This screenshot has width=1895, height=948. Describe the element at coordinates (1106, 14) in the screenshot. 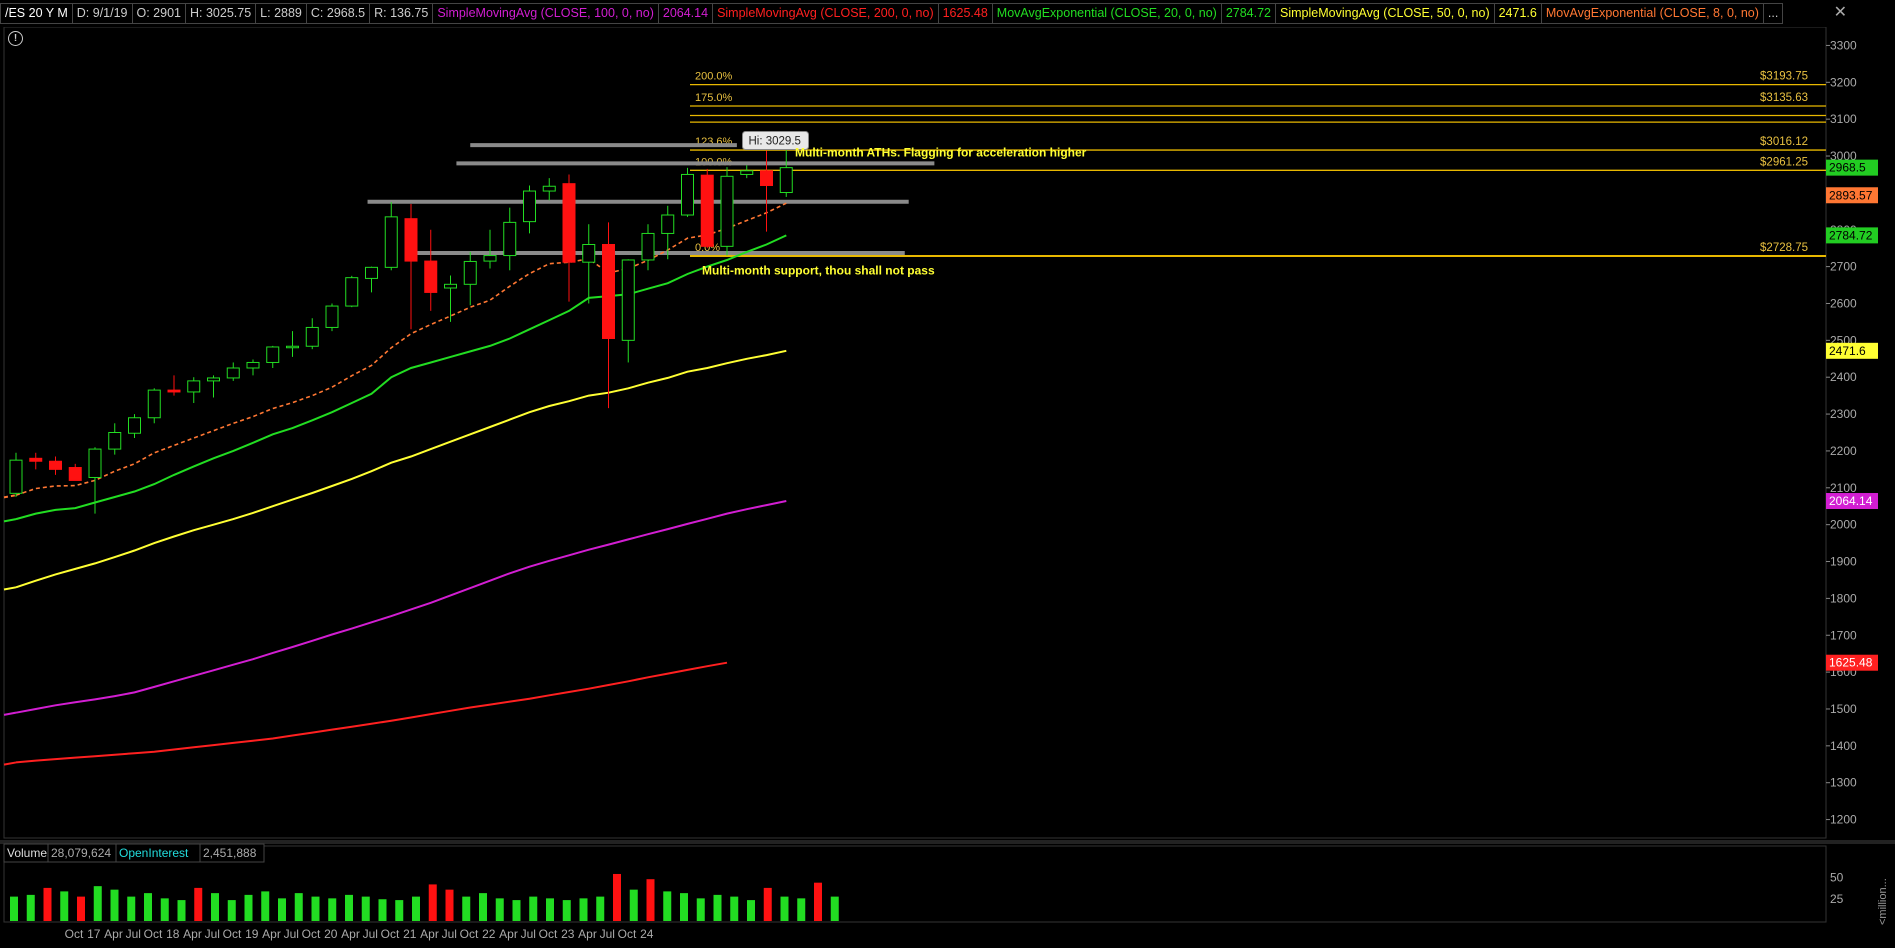

I see `study-ema20-label: MovAvgExponential (CLOSE, 20, 0, no)` at that location.